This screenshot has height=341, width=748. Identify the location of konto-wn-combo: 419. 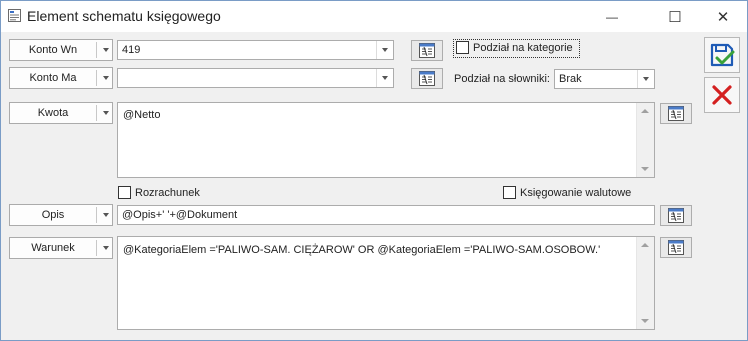
(255, 50).